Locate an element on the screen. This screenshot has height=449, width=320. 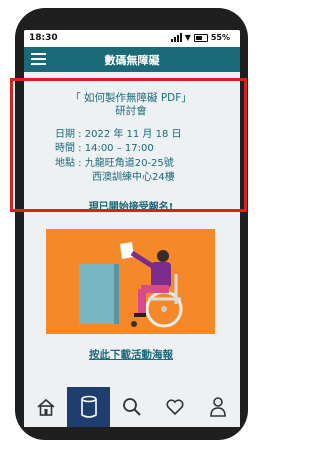
status-right: ▼ 55% is located at coordinates (200, 37).